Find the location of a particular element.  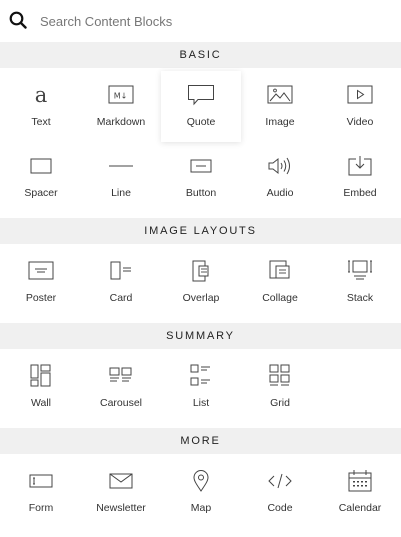

button-icon is located at coordinates (201, 166).